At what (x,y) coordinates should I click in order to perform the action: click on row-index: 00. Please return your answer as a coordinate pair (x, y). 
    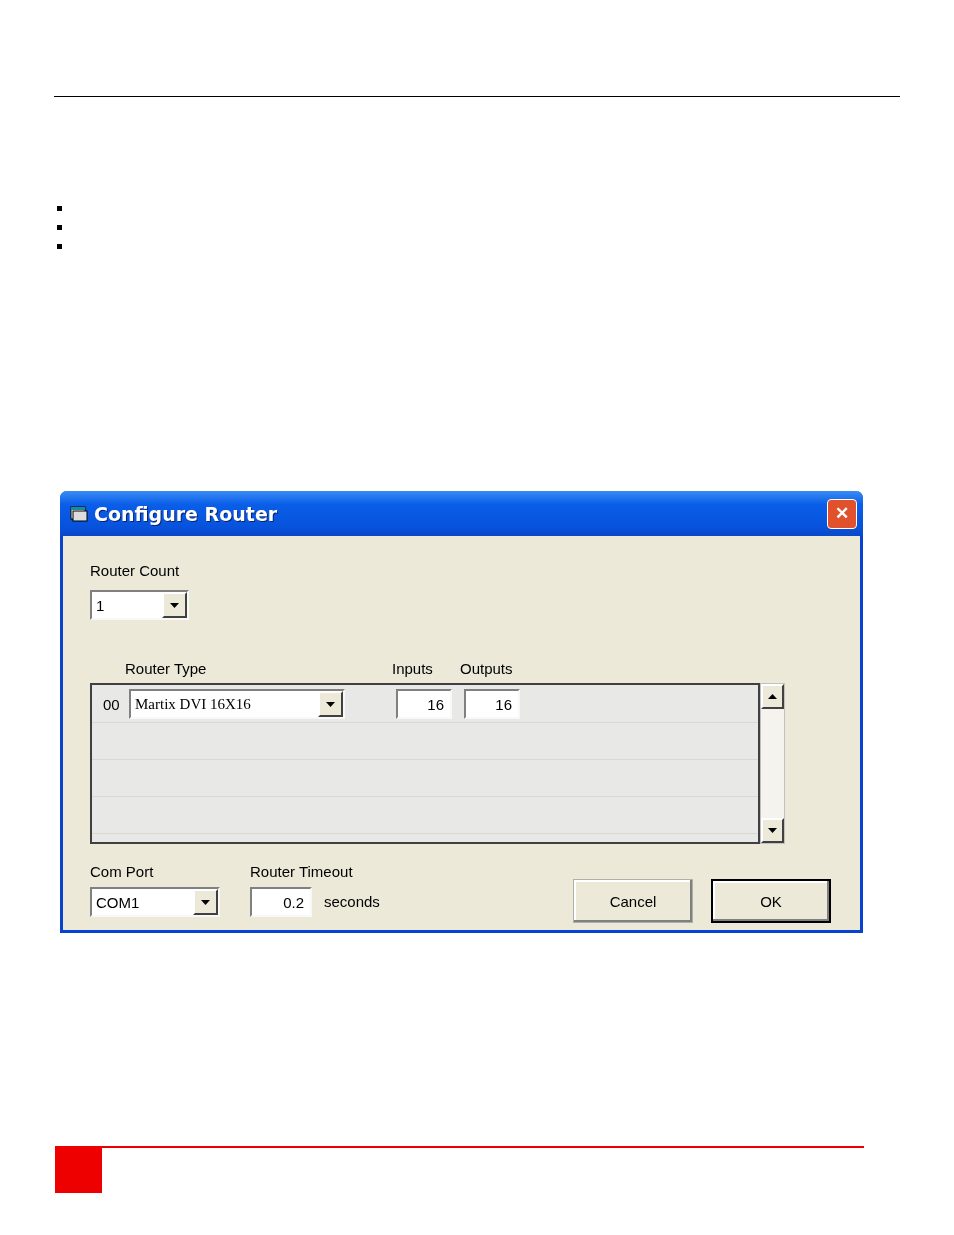
    Looking at the image, I should click on (112, 704).